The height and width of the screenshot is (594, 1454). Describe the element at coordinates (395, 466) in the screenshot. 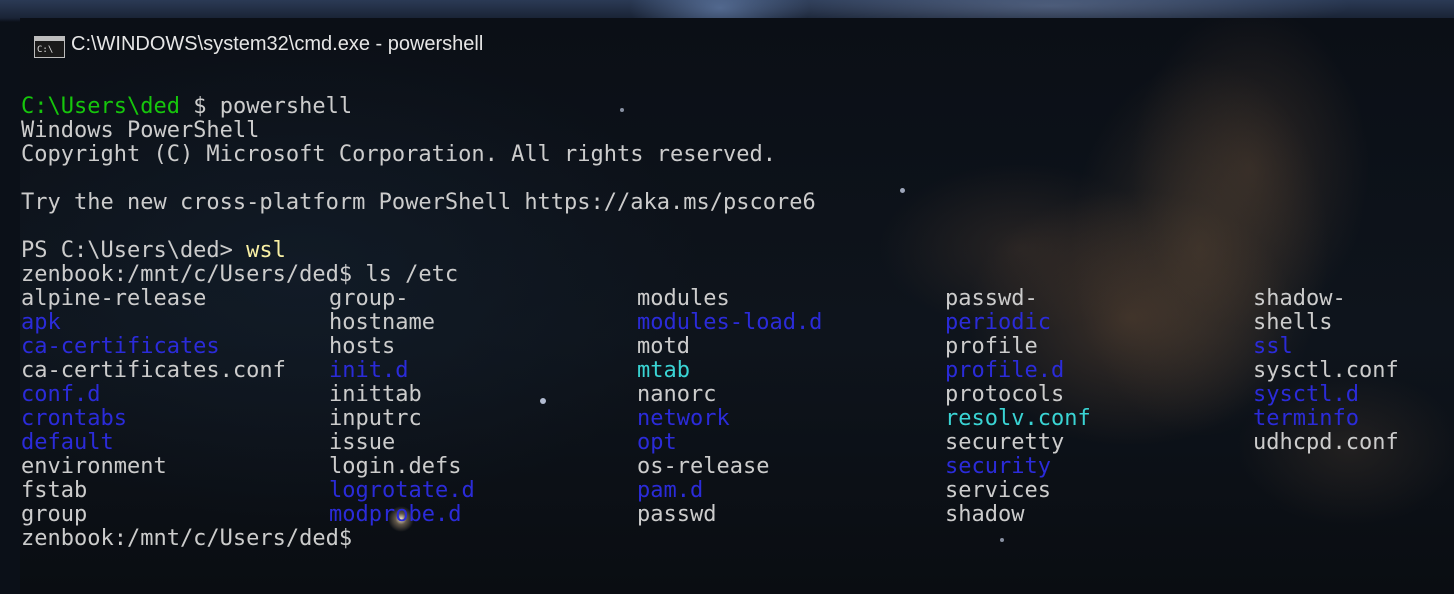

I see `ls-file-entry: login.defs` at that location.